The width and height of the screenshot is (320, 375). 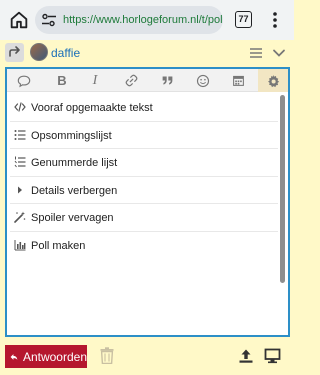 I want to click on bold-icon: B, so click(x=62, y=80).